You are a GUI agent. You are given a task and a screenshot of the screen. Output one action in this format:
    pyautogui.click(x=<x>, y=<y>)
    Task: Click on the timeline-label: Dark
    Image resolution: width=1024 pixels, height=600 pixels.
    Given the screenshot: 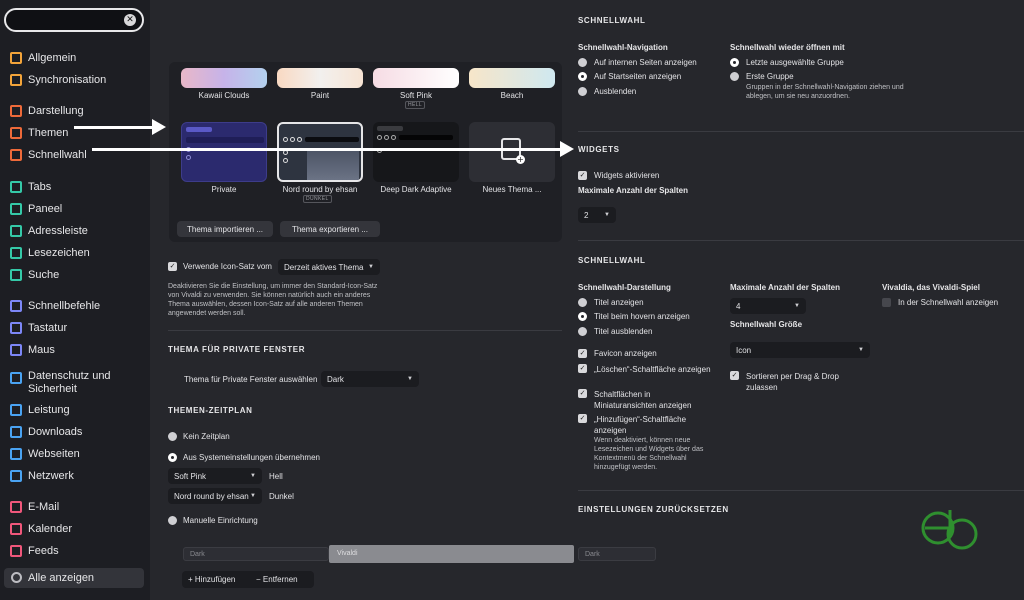 What is the action you would take?
    pyautogui.click(x=592, y=554)
    